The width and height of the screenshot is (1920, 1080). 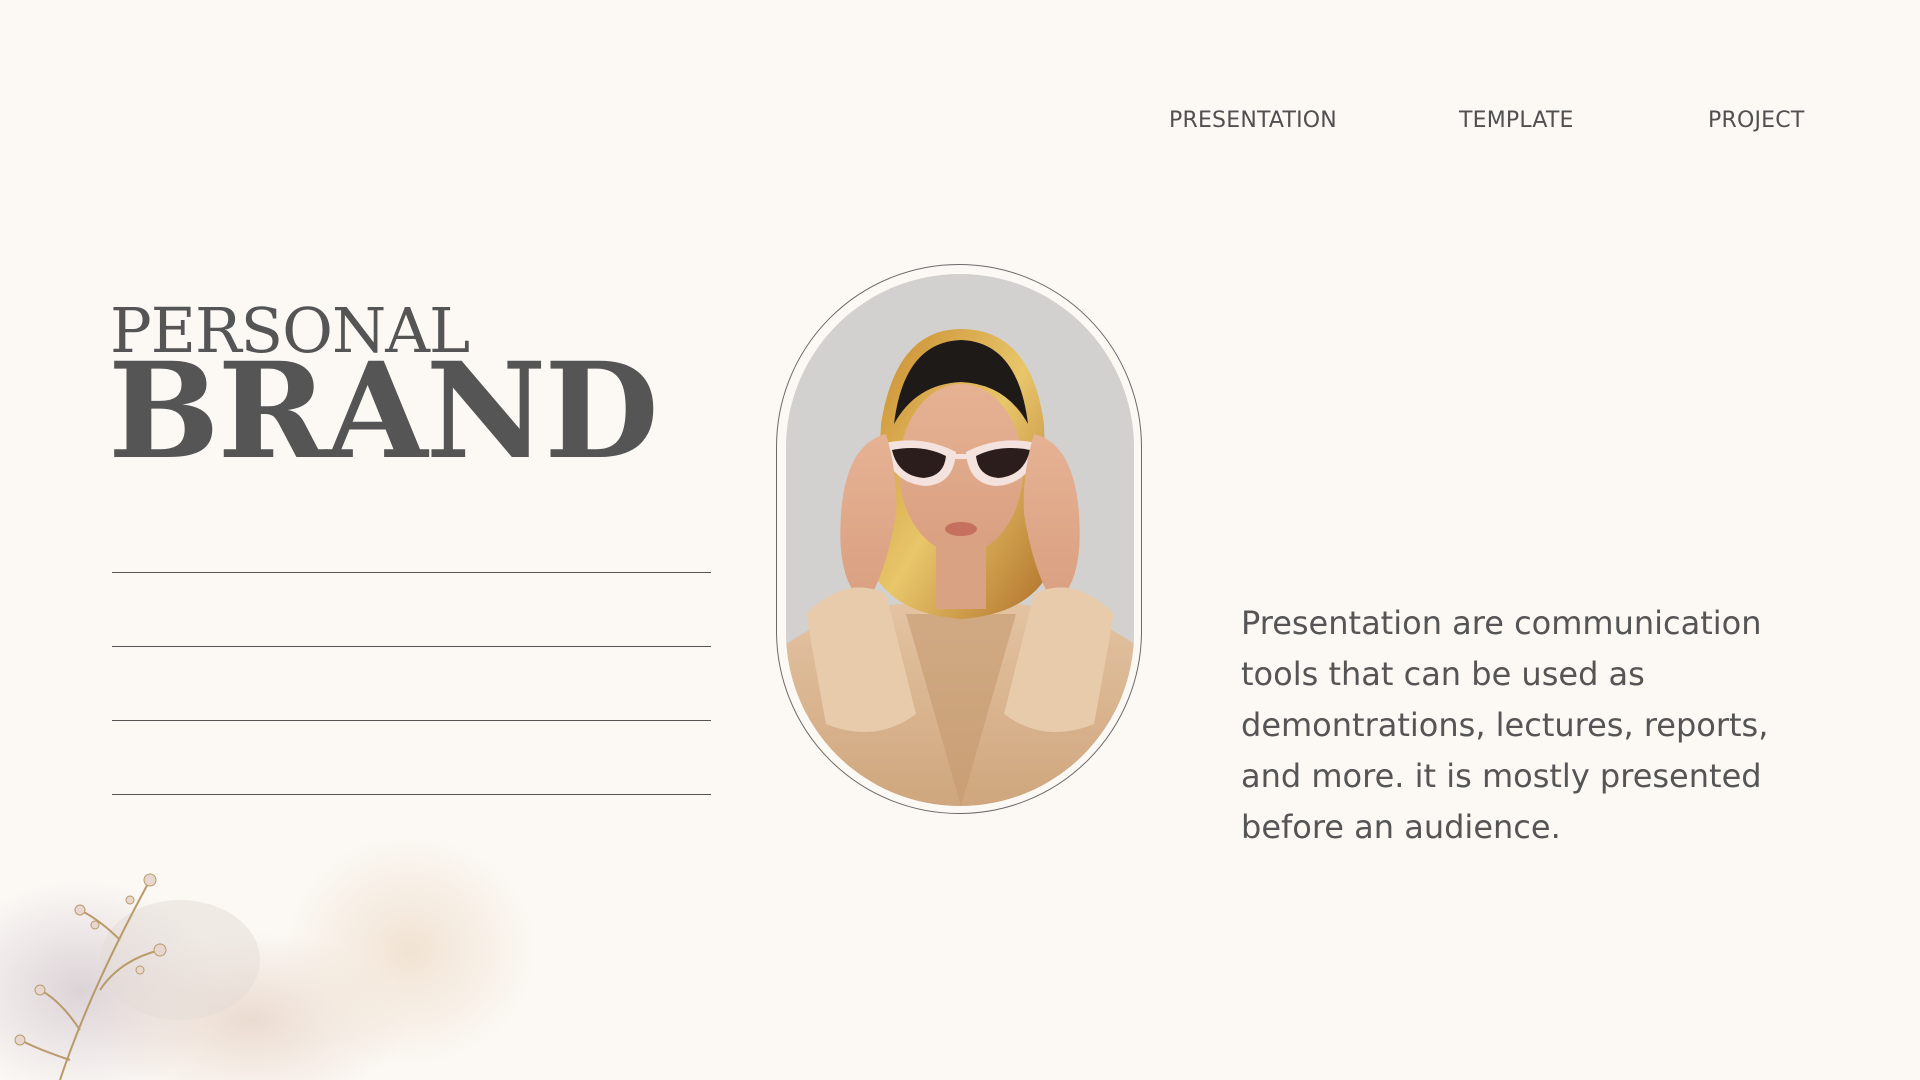 What do you see at coordinates (1253, 120) in the screenshot?
I see `nav-item-presentation: PRESENTATION` at bounding box center [1253, 120].